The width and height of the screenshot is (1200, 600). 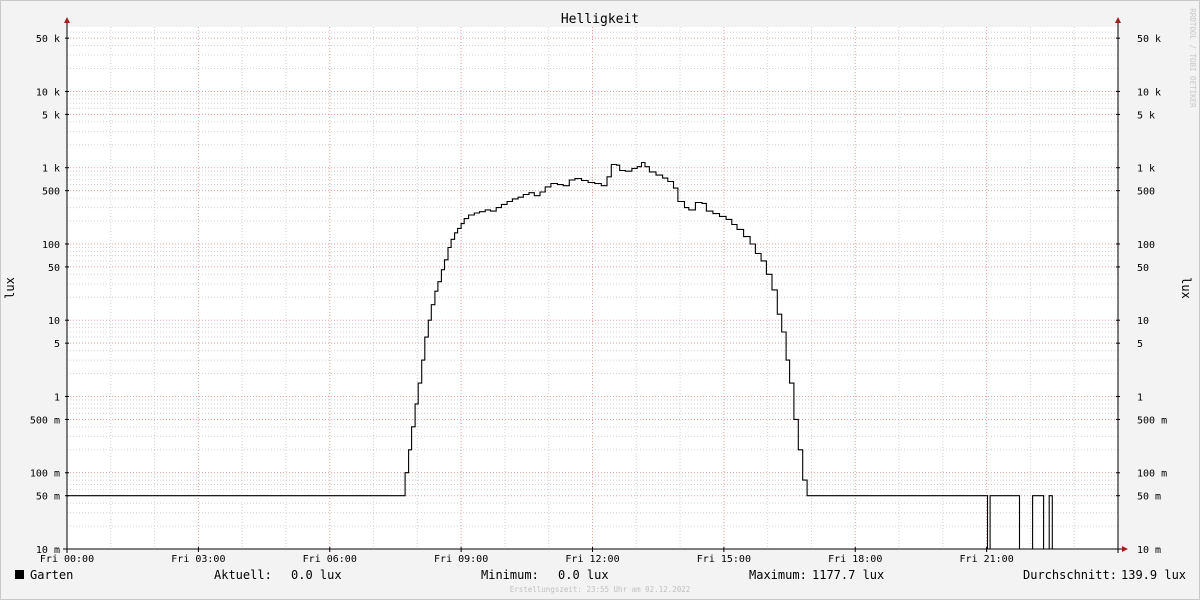 I want to click on legend-min-value: 0.0 lux, so click(x=583, y=575).